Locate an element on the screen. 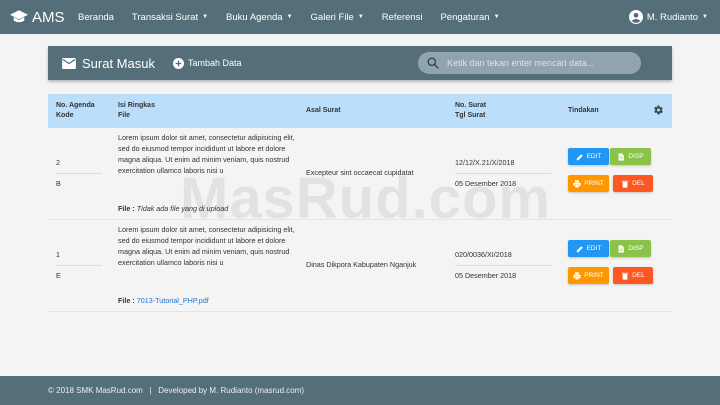 The image size is (720, 405). no-agenda: 2 is located at coordinates (58, 162).